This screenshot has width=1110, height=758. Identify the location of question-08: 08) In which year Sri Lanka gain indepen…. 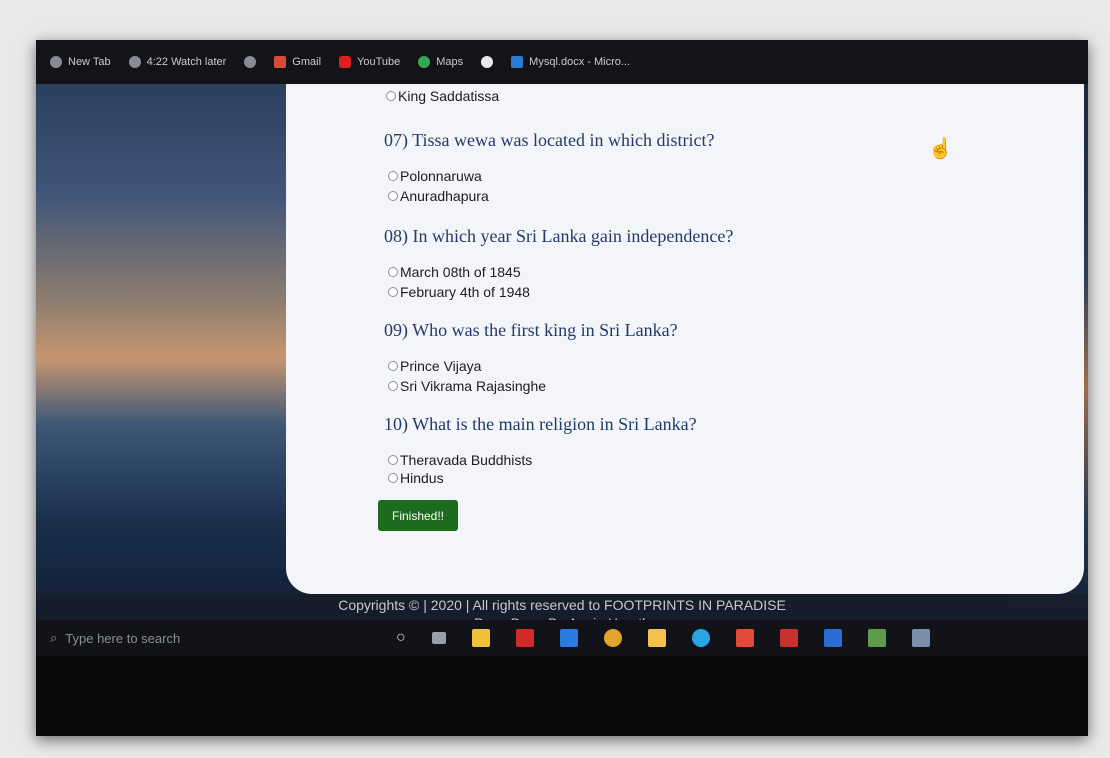
(559, 236).